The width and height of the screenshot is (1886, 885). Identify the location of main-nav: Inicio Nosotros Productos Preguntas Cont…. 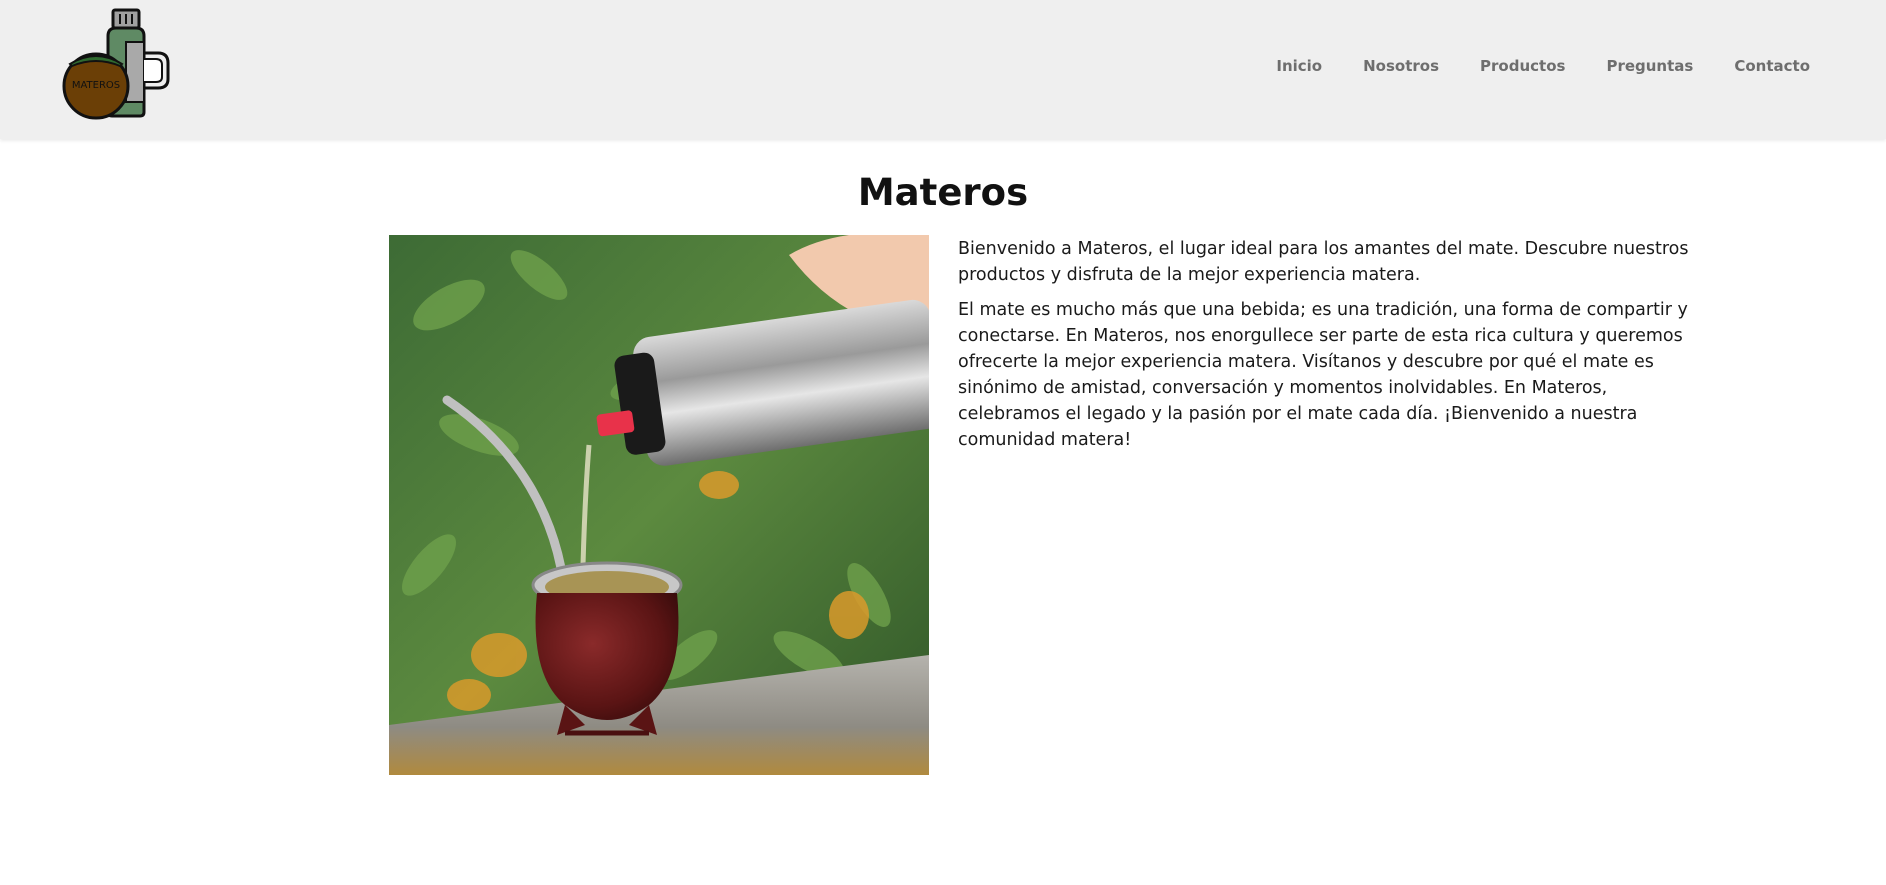
(1522, 66).